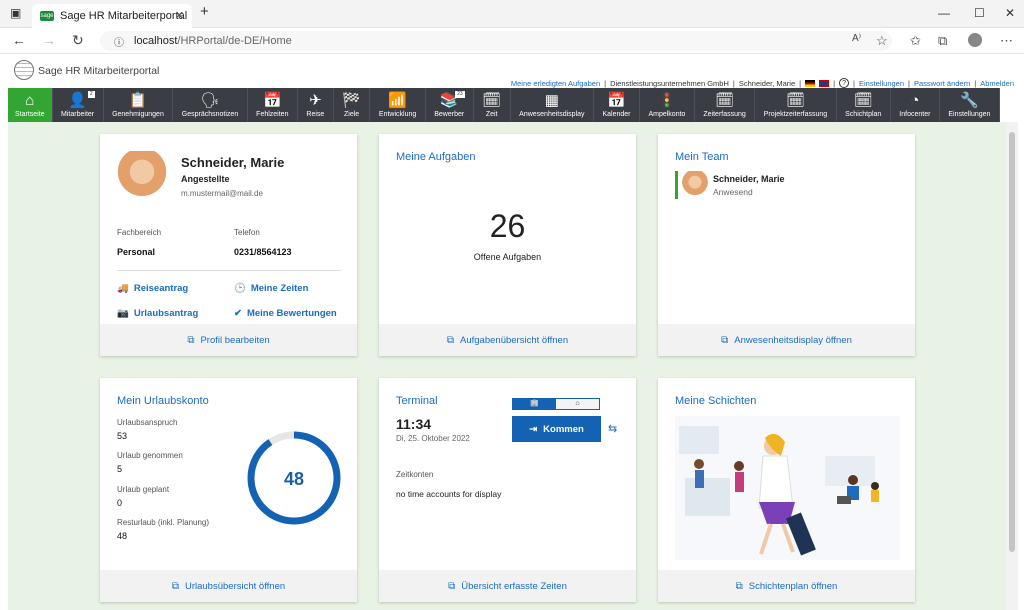  What do you see at coordinates (882, 41) in the screenshot?
I see `favorite-star-icon: ☆` at bounding box center [882, 41].